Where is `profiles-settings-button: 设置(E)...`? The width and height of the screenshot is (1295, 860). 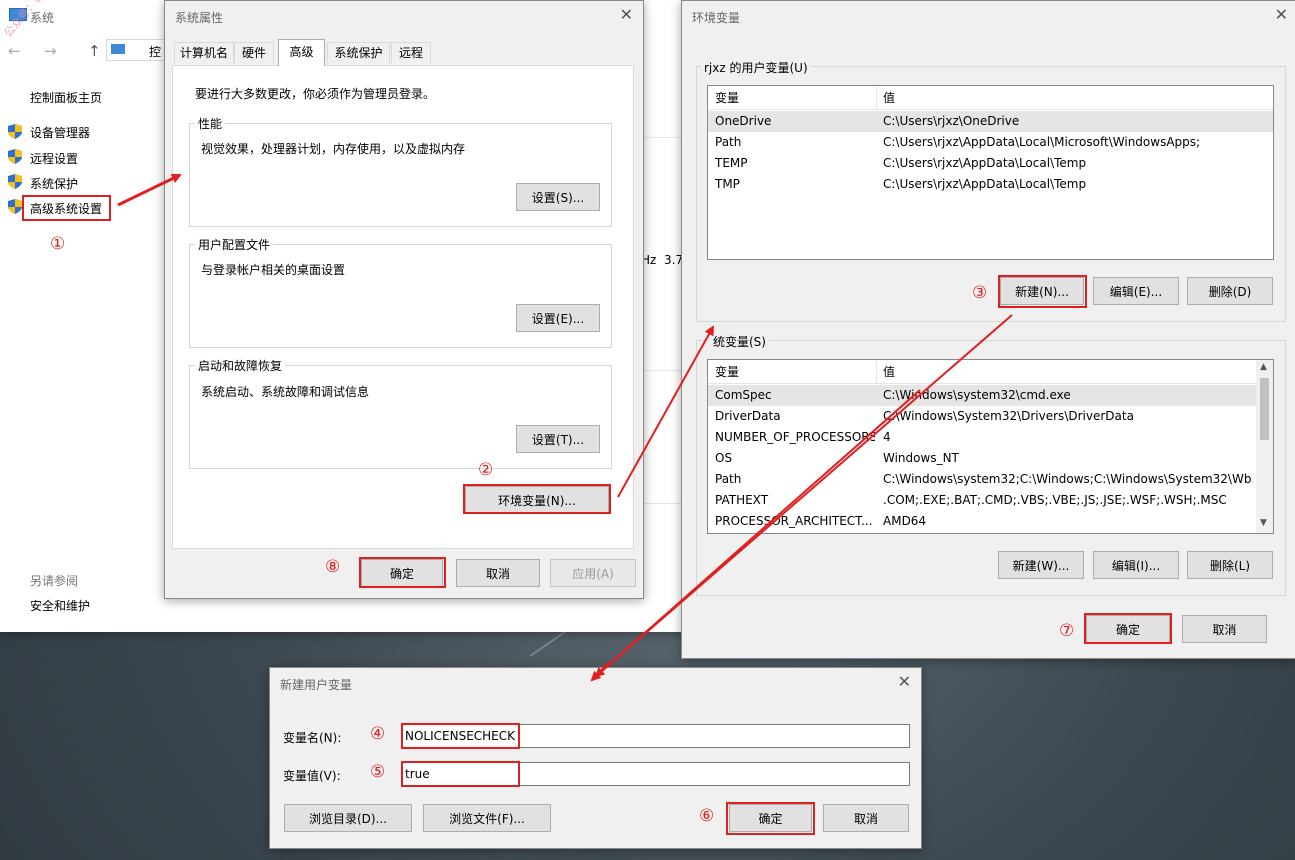
profiles-settings-button: 设置(E)... is located at coordinates (558, 318).